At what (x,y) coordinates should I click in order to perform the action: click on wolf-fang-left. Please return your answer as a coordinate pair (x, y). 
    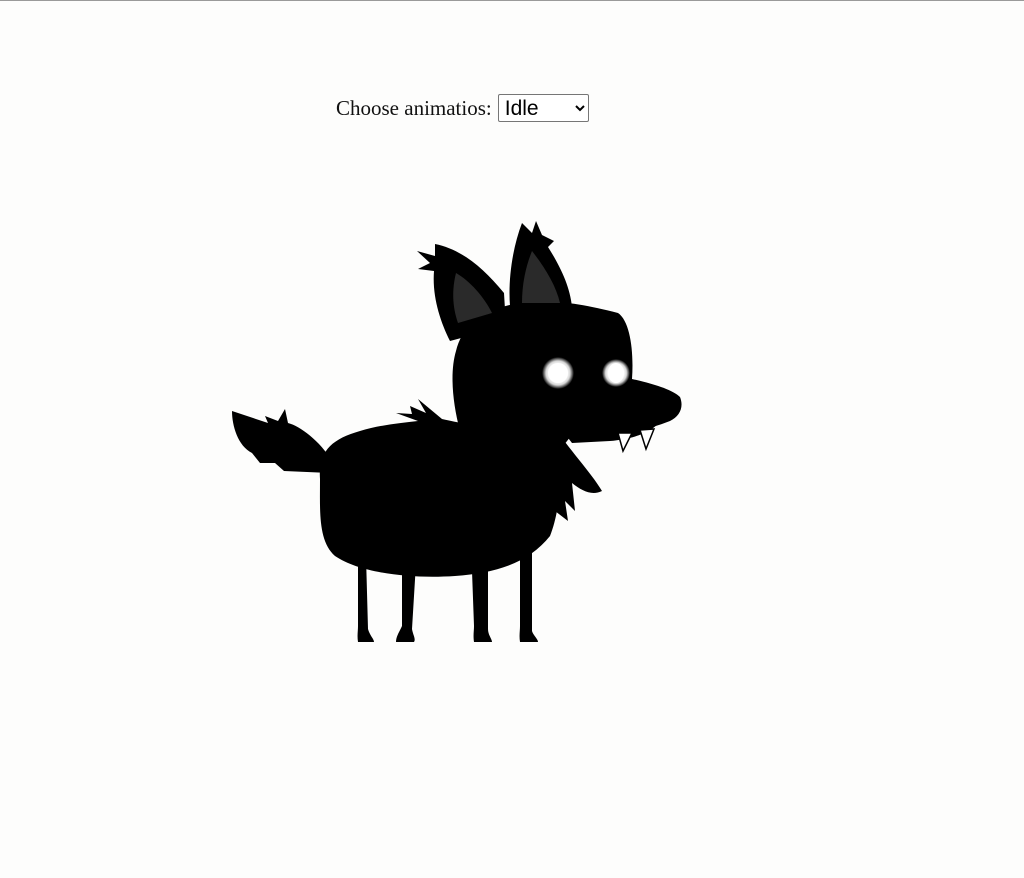
    Looking at the image, I should click on (625, 443).